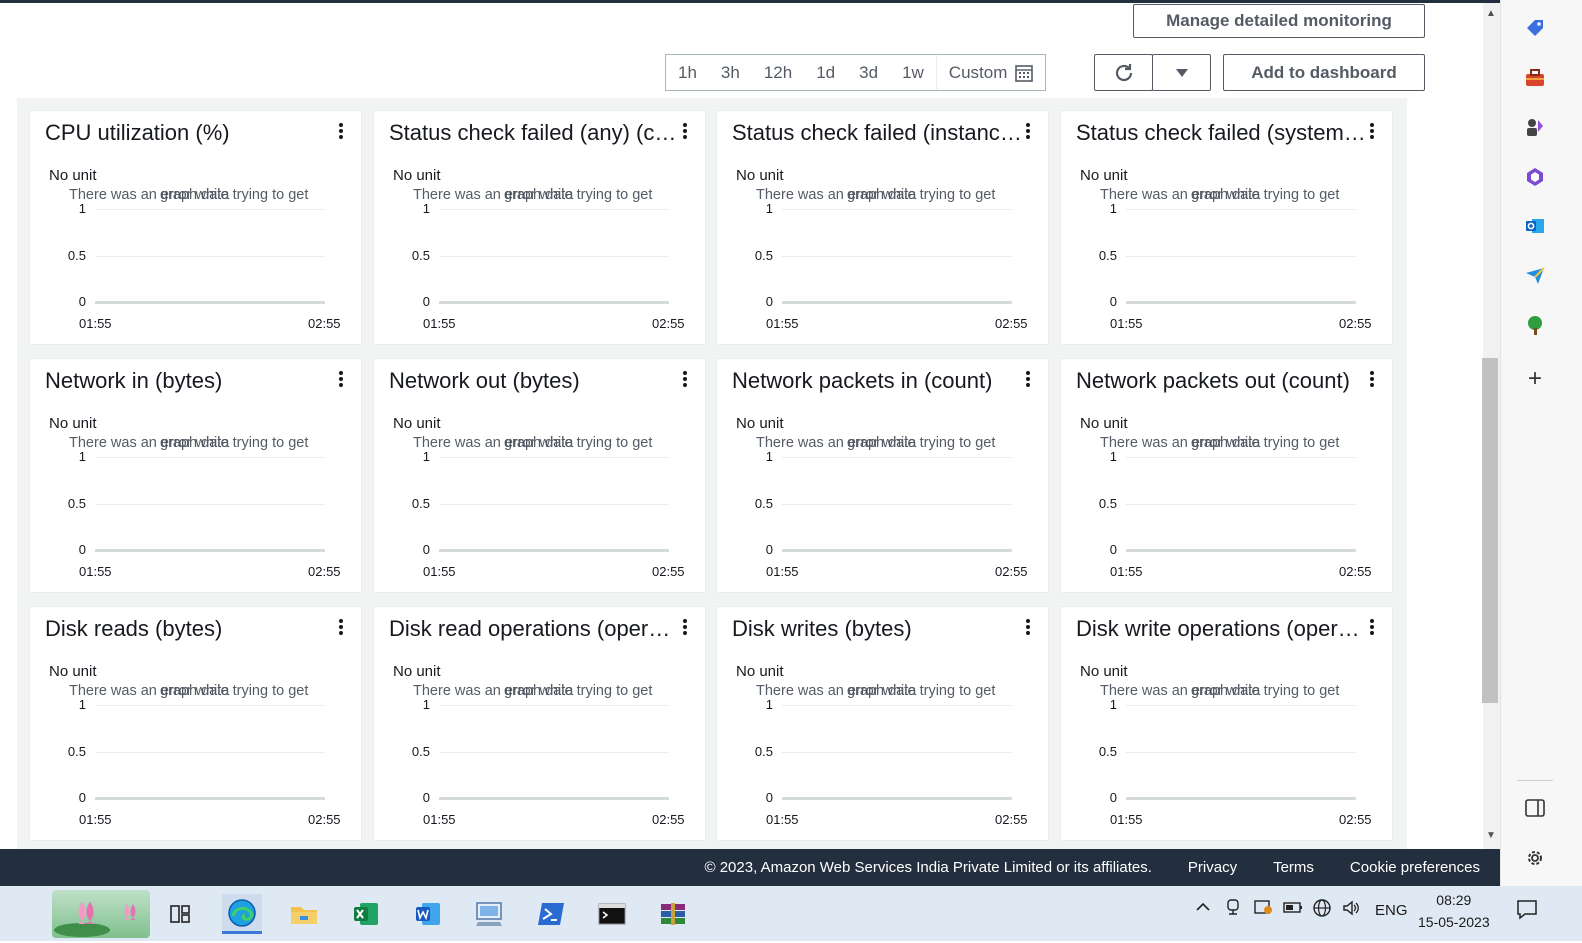 Image resolution: width=1582 pixels, height=943 pixels. I want to click on system-clock: 08:29 15-05-2023, so click(1454, 911).